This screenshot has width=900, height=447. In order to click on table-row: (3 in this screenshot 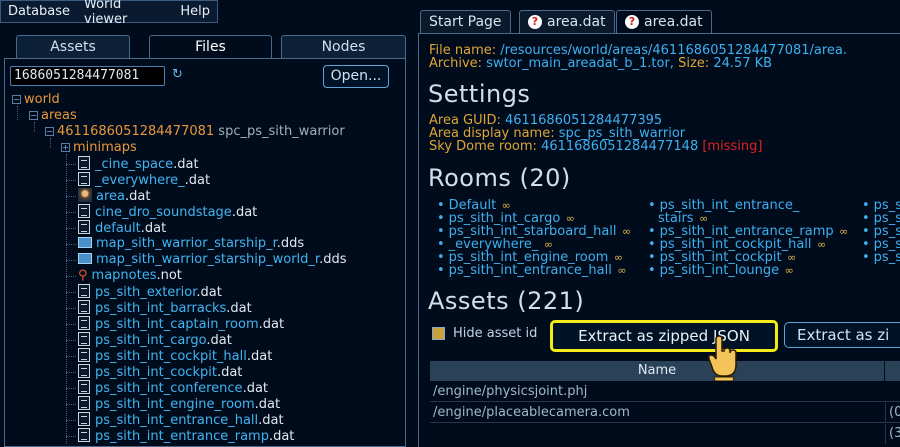, I will do `click(665, 435)`.